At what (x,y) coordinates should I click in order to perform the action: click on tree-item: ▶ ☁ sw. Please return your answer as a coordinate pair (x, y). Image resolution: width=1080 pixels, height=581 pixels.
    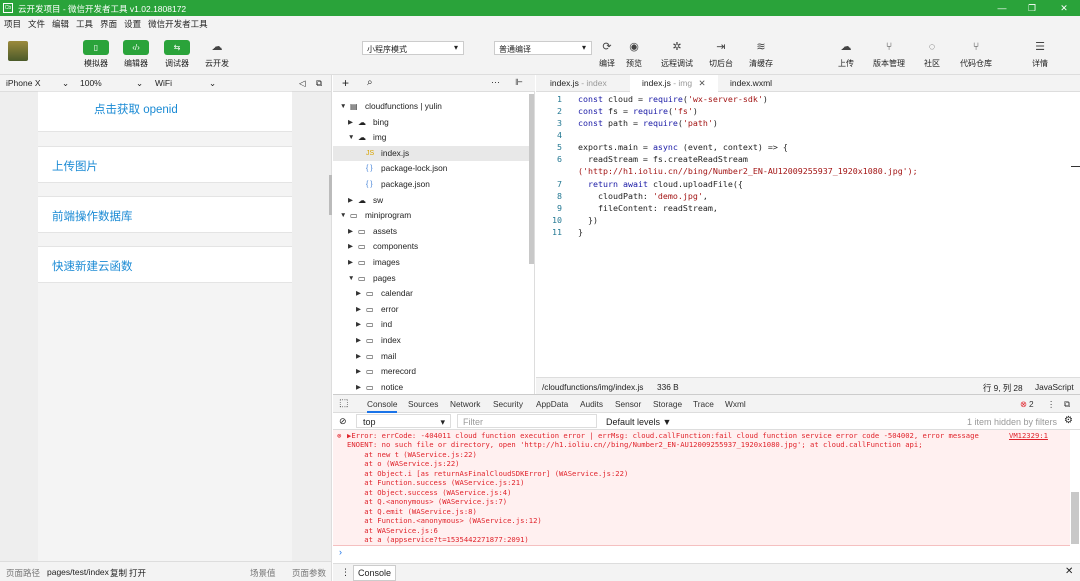
    Looking at the image, I should click on (433, 200).